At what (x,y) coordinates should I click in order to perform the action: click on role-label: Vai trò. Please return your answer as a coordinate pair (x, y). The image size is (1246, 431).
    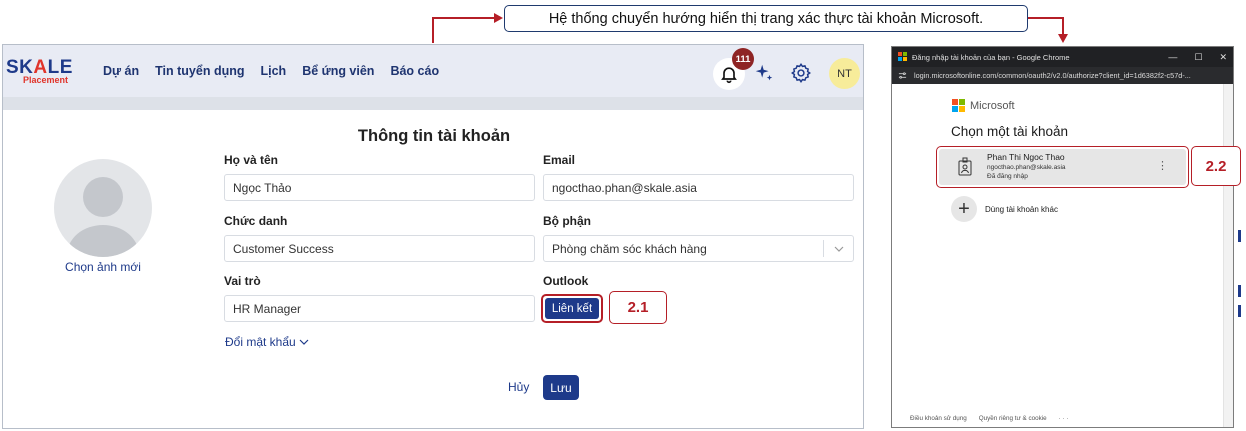
    Looking at the image, I should click on (242, 281).